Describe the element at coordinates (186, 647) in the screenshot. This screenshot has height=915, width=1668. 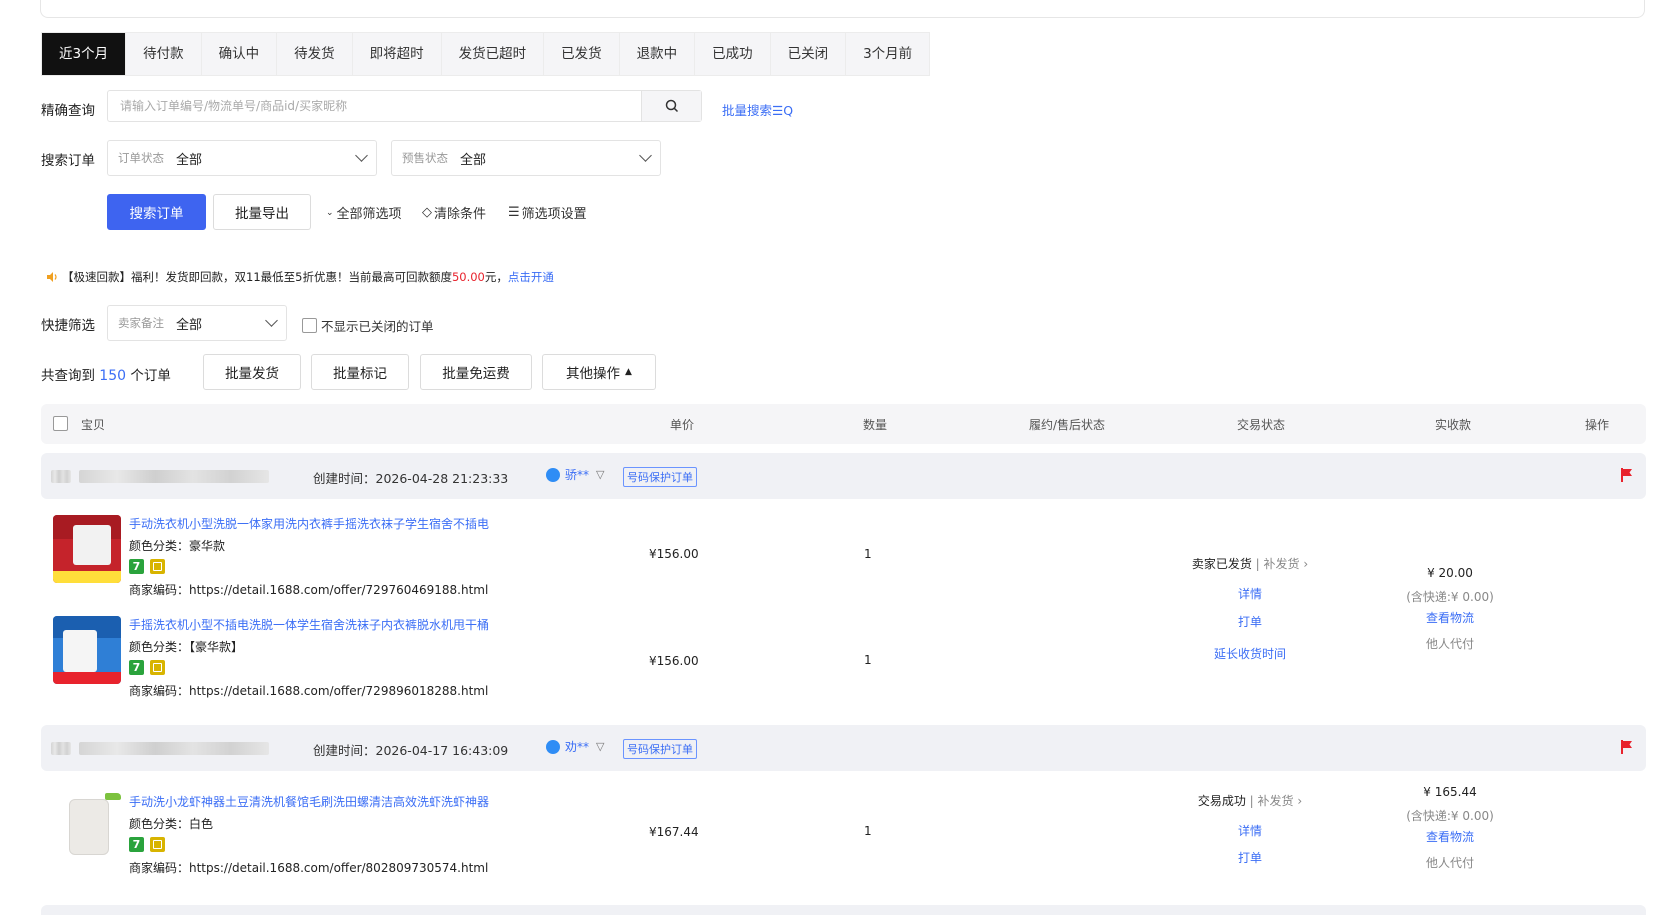
I see `product-spec: 颜色分类：【豪华款】` at that location.